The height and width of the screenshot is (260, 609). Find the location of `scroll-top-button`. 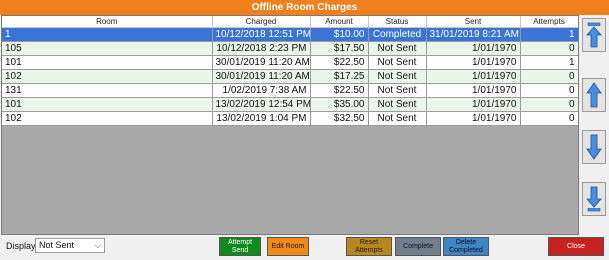

scroll-top-button is located at coordinates (594, 35).